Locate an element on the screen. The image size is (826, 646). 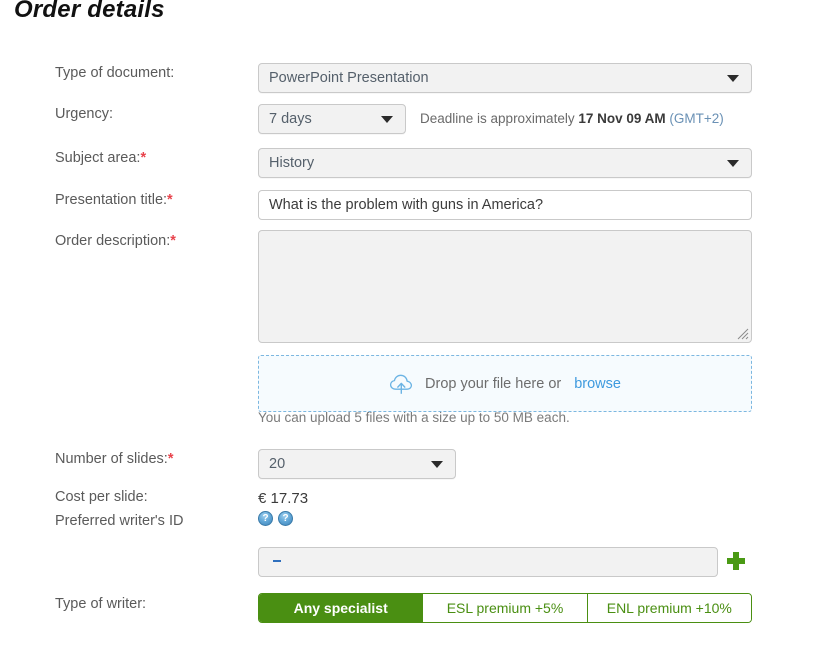
order-description-textarea is located at coordinates (505, 286).